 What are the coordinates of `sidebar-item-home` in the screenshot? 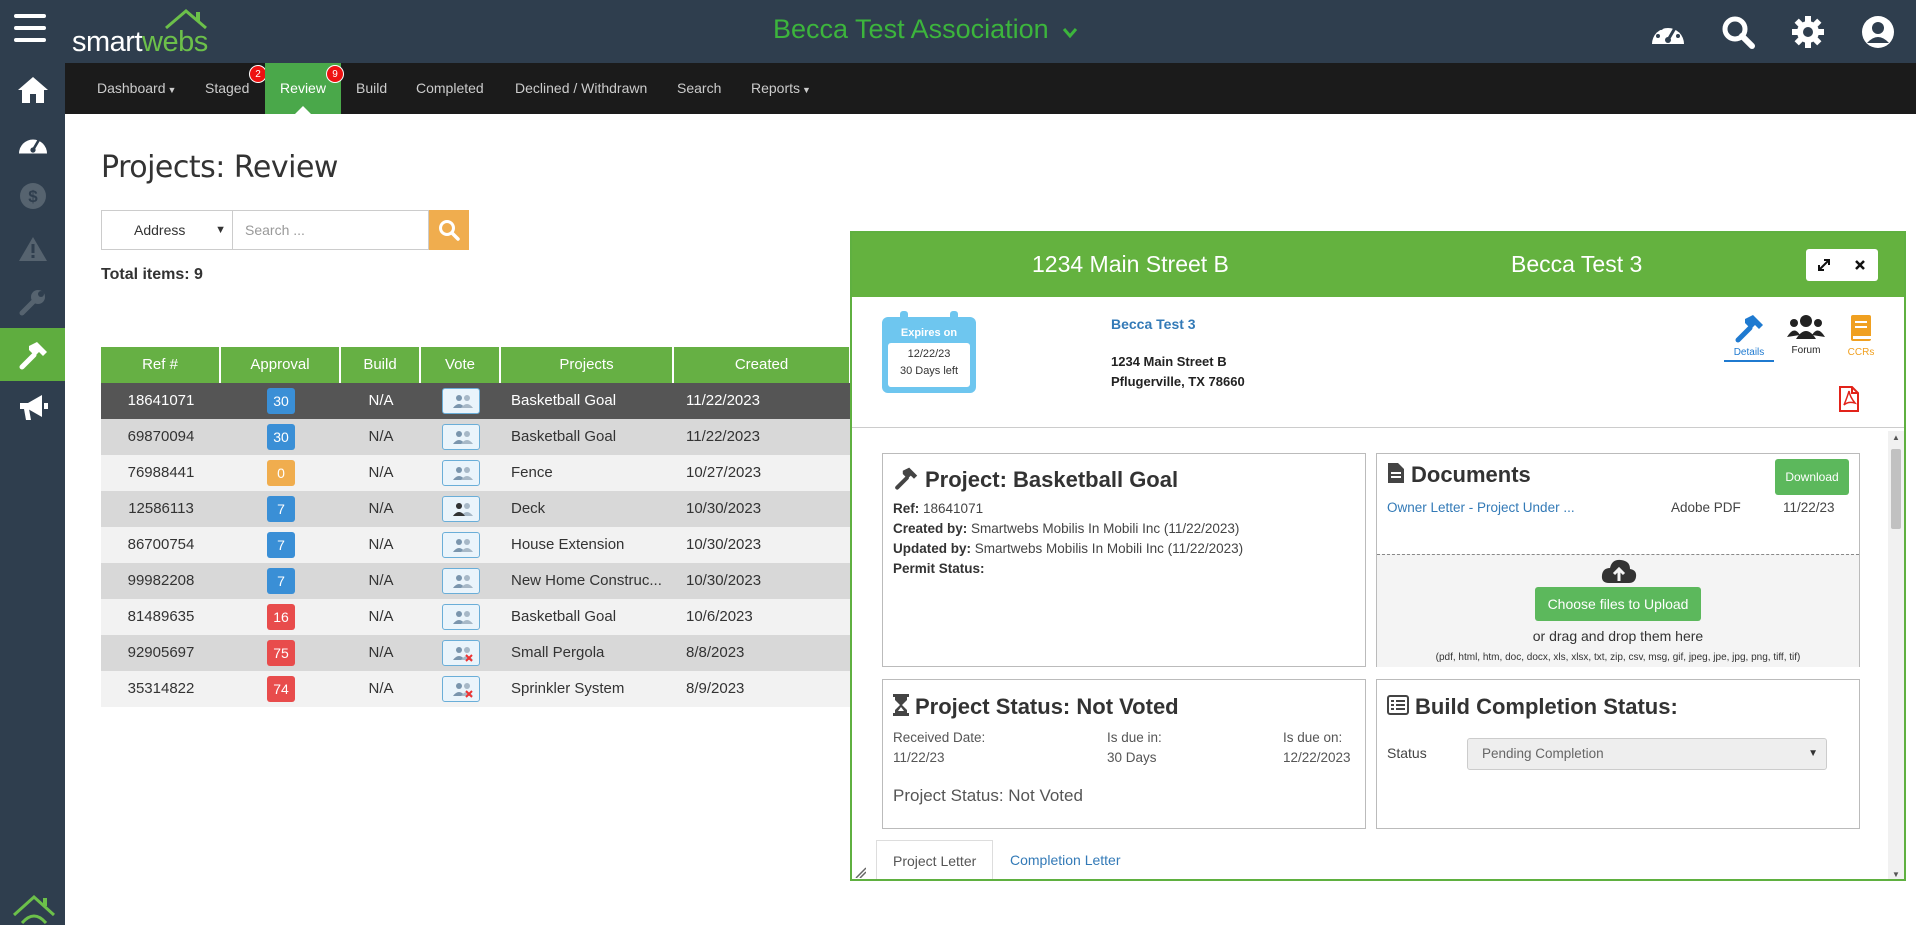 It's located at (32, 89).